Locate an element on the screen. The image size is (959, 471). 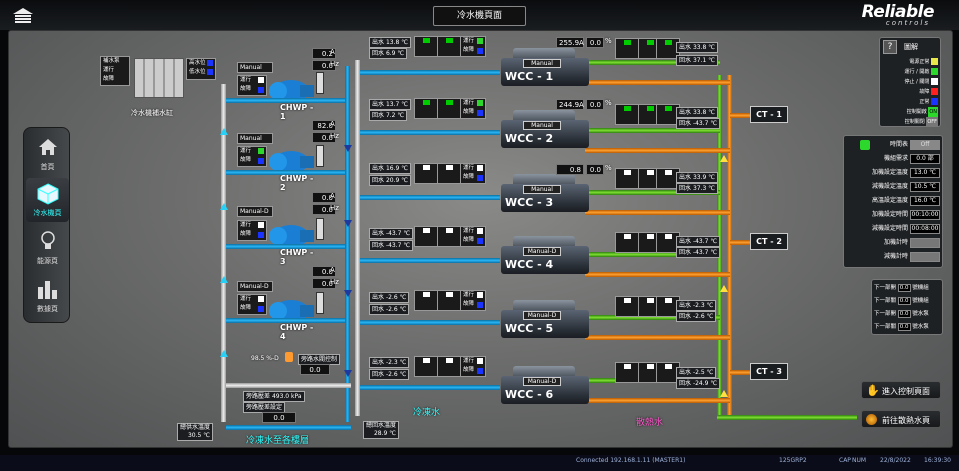
makeup-tank is located at coordinates (159, 78).